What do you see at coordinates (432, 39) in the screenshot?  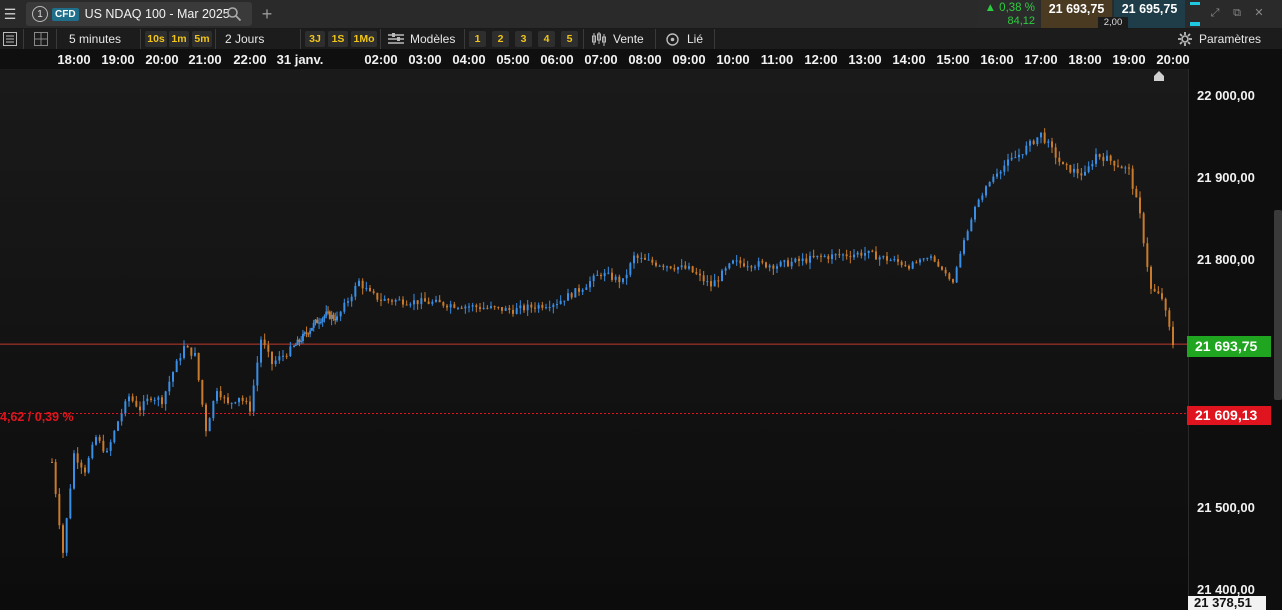 I see `templates-menu: Modèles` at bounding box center [432, 39].